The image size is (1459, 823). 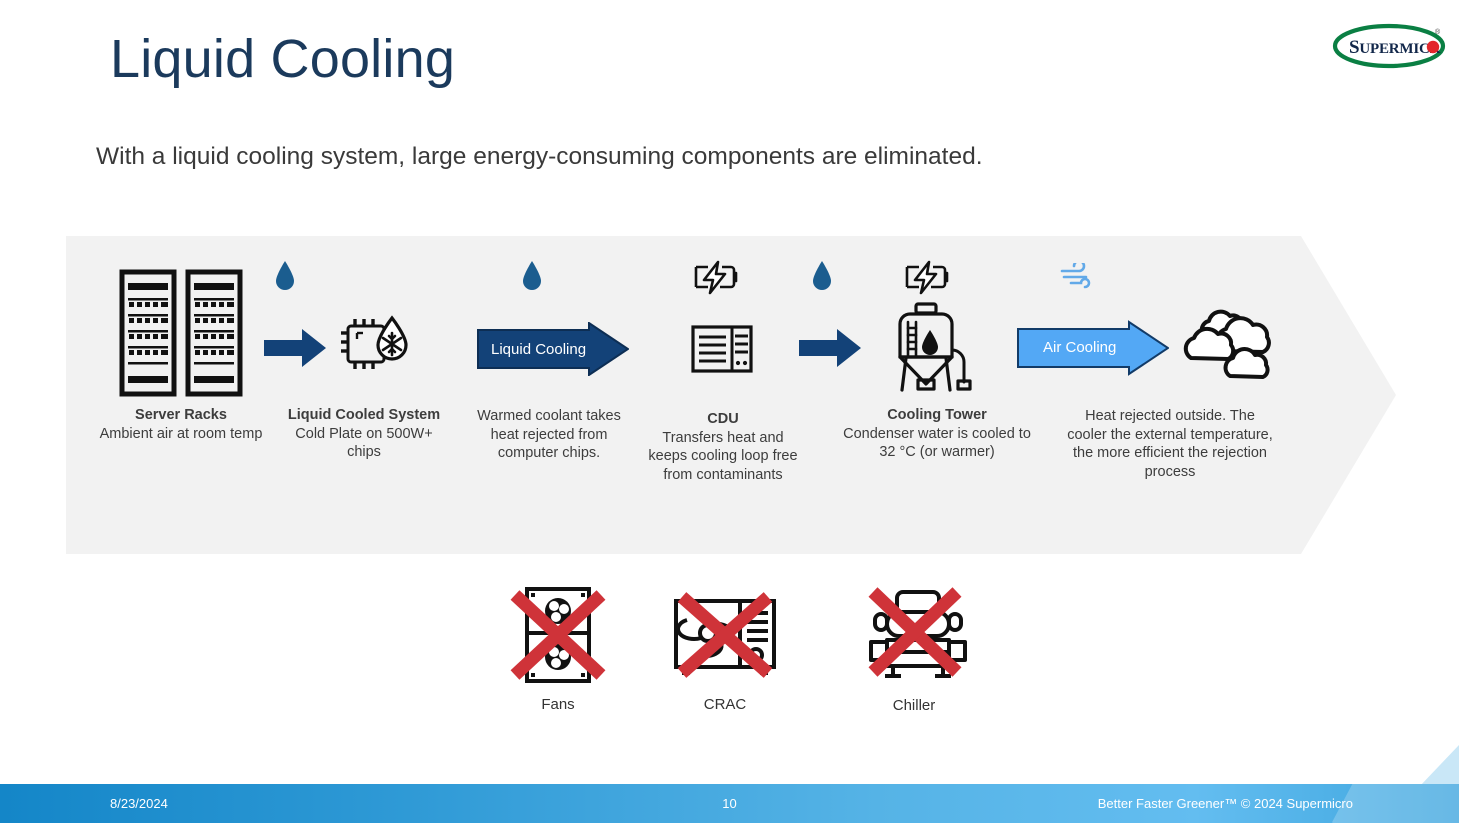 What do you see at coordinates (181, 424) in the screenshot?
I see `stage-caption-server-racks: Server Racks Ambient air at room temp` at bounding box center [181, 424].